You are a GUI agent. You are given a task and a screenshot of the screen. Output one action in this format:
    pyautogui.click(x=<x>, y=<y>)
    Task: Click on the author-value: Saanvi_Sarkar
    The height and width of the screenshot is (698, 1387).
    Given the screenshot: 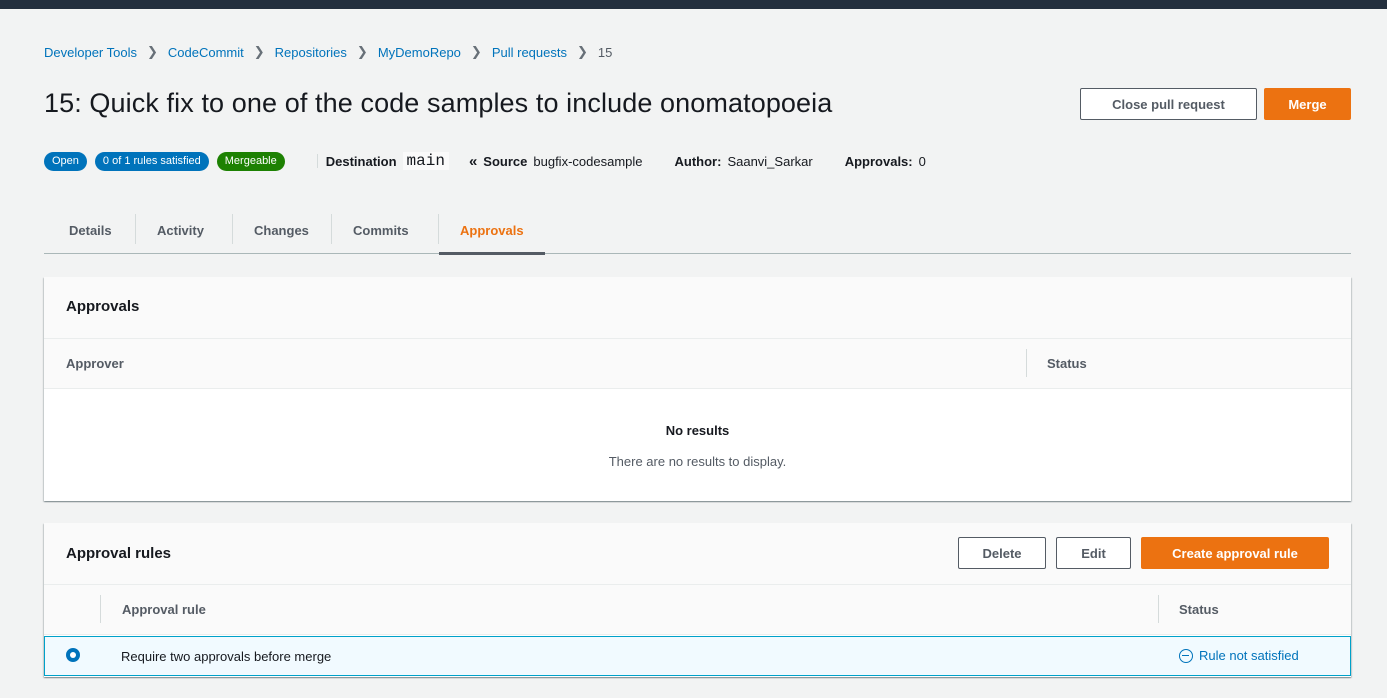 What is the action you would take?
    pyautogui.click(x=770, y=161)
    